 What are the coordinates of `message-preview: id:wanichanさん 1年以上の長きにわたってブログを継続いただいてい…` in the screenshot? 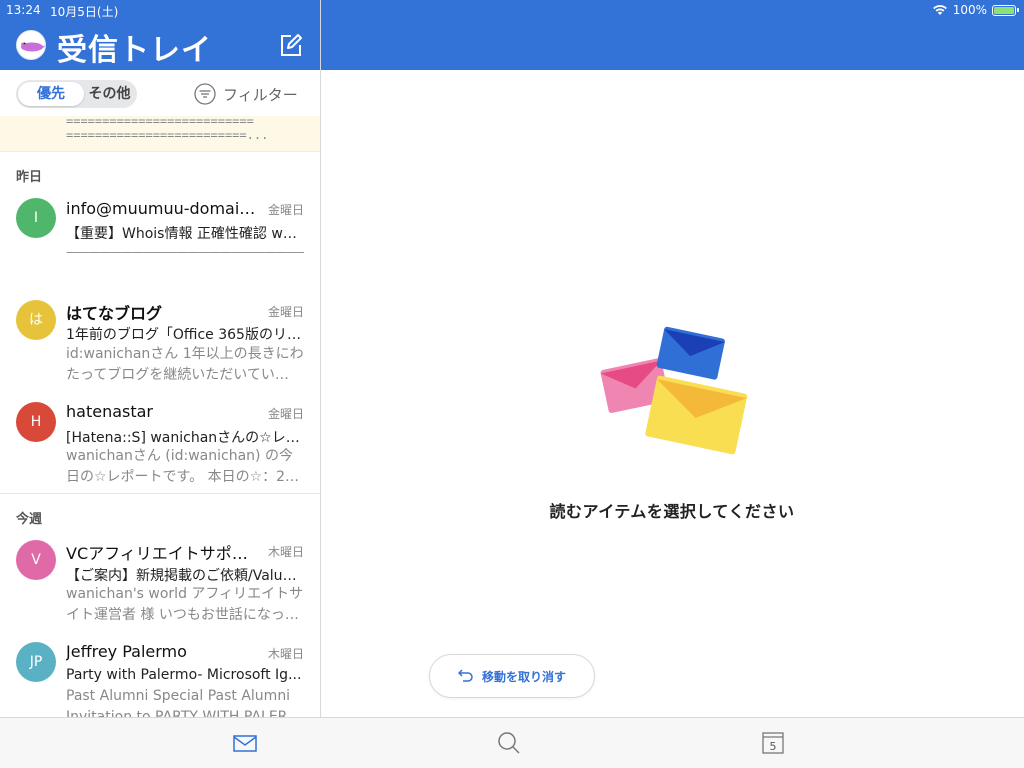 It's located at (185, 364).